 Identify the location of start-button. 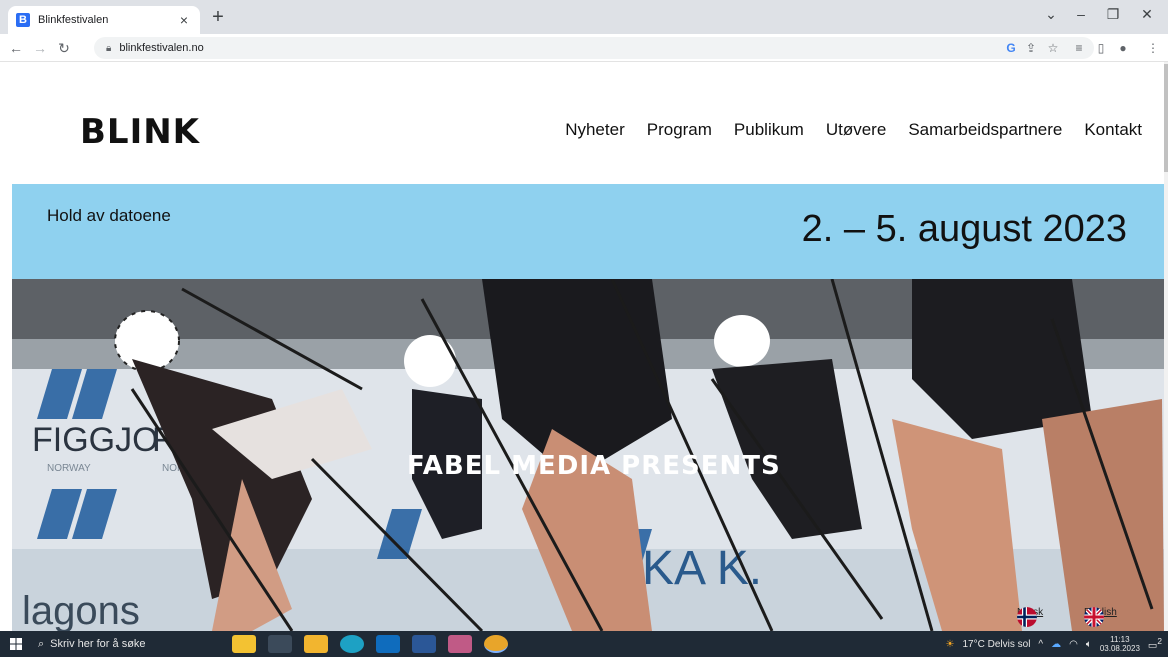
(16, 644).